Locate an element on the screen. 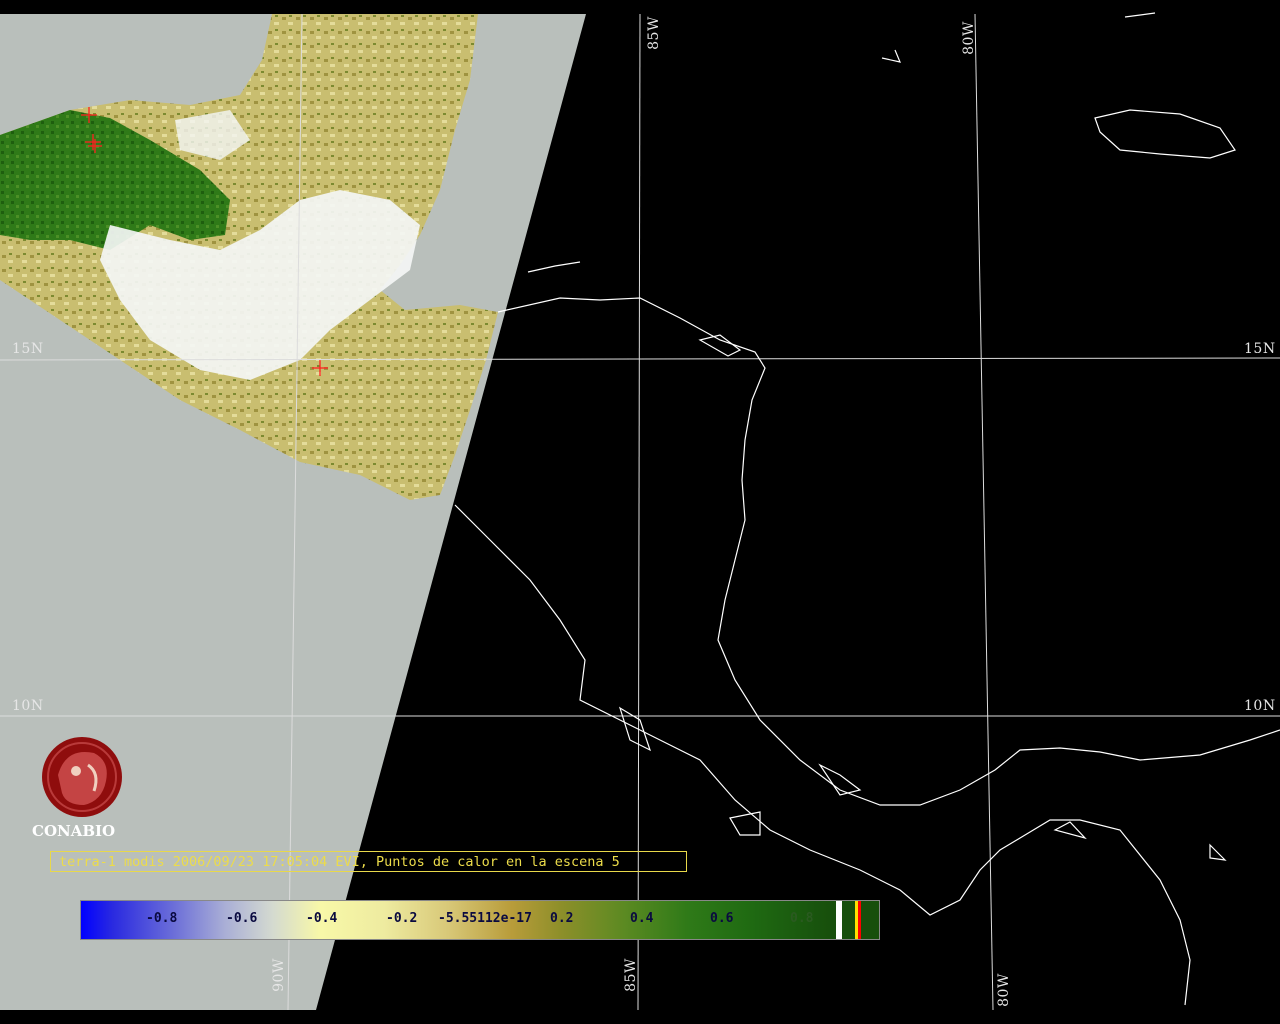 Image resolution: width=1280 pixels, height=1024 pixels. lon-label-90w-bottom: 90W is located at coordinates (278, 975).